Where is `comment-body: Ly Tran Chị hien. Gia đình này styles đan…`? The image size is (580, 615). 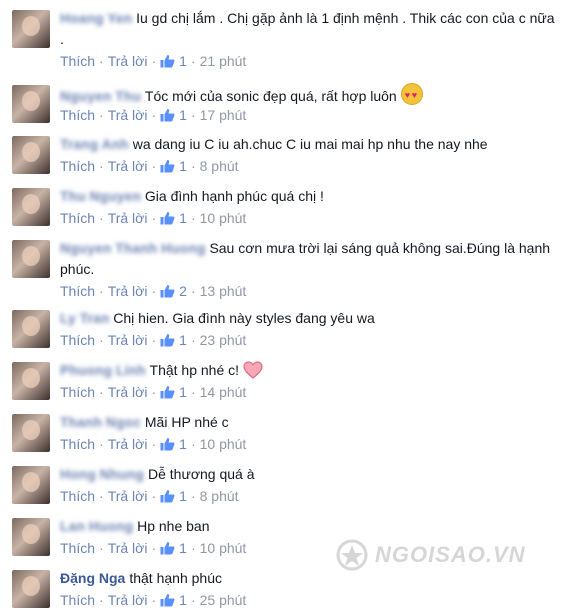 comment-body: Ly Tran Chị hien. Gia đình này styles đan… is located at coordinates (309, 318).